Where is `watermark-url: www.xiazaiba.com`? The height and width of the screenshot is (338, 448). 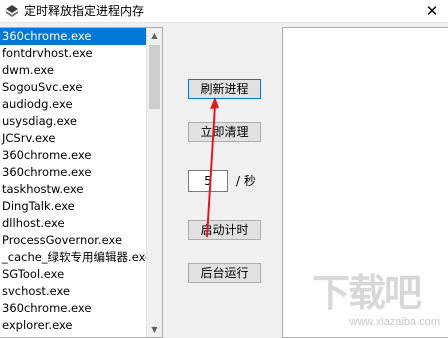 watermark-url: www.xiazaiba.com is located at coordinates (394, 322).